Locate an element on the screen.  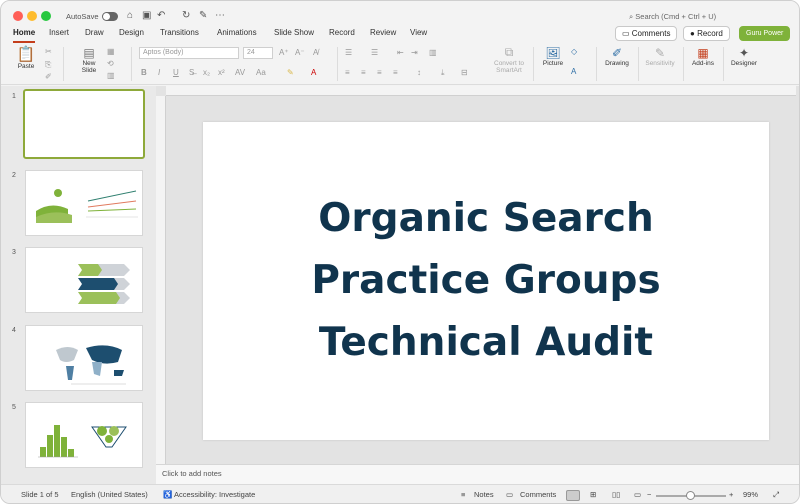
tab-record: Record is located at coordinates (342, 32).